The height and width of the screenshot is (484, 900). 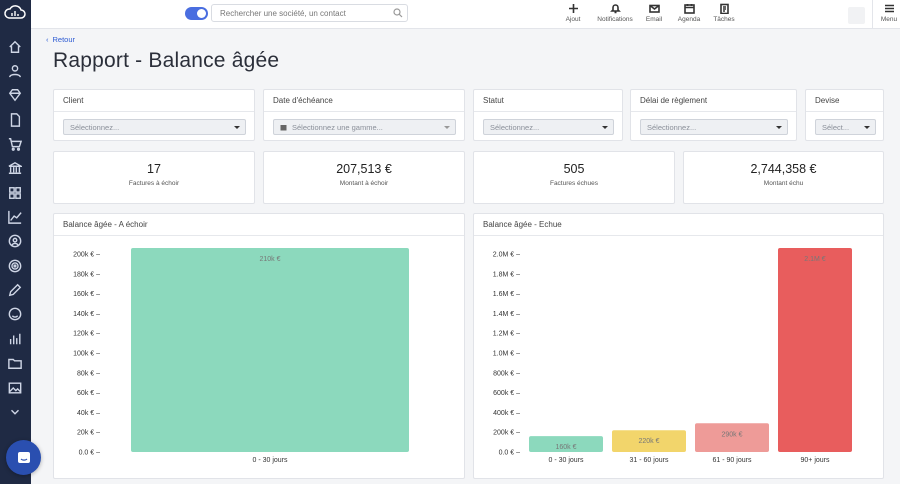 What do you see at coordinates (689, 19) in the screenshot?
I see `agenda-label: Agenda` at bounding box center [689, 19].